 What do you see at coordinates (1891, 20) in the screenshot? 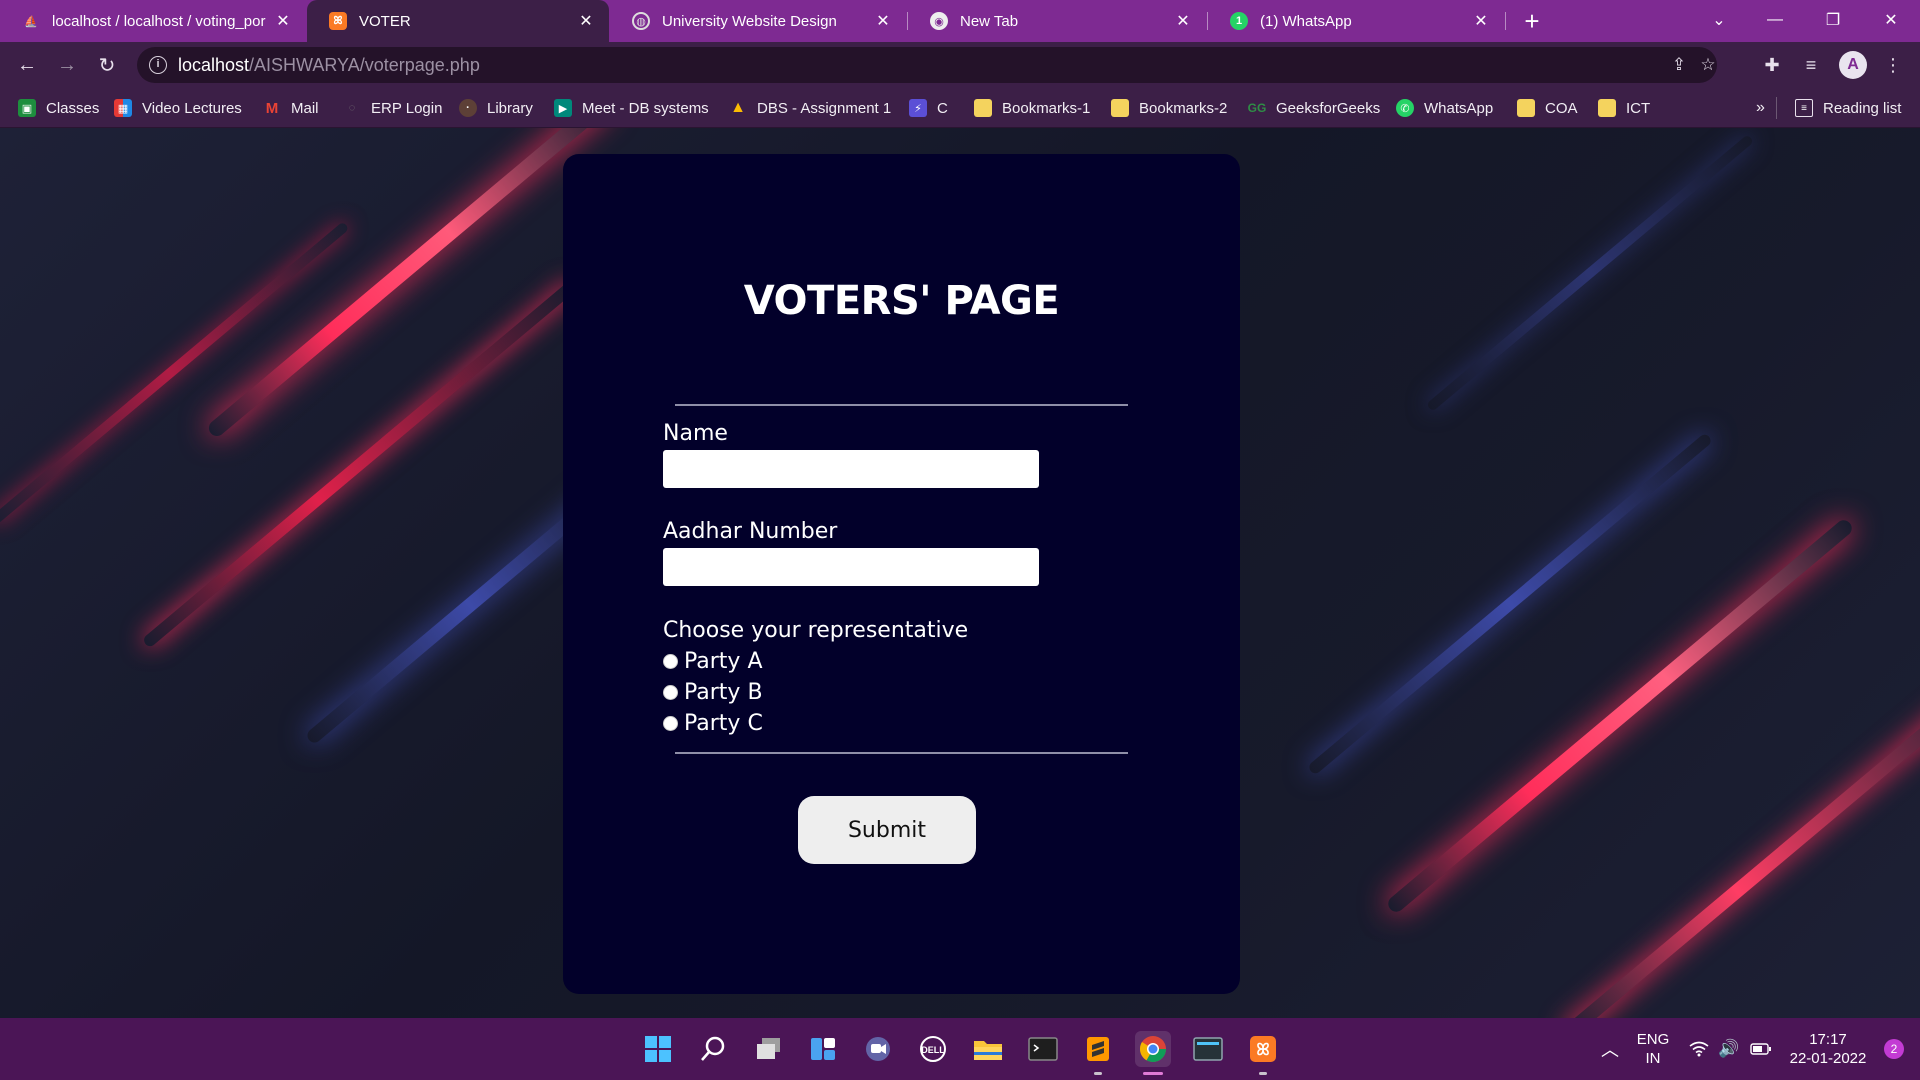
I see `window-close-icon: ✕` at bounding box center [1891, 20].